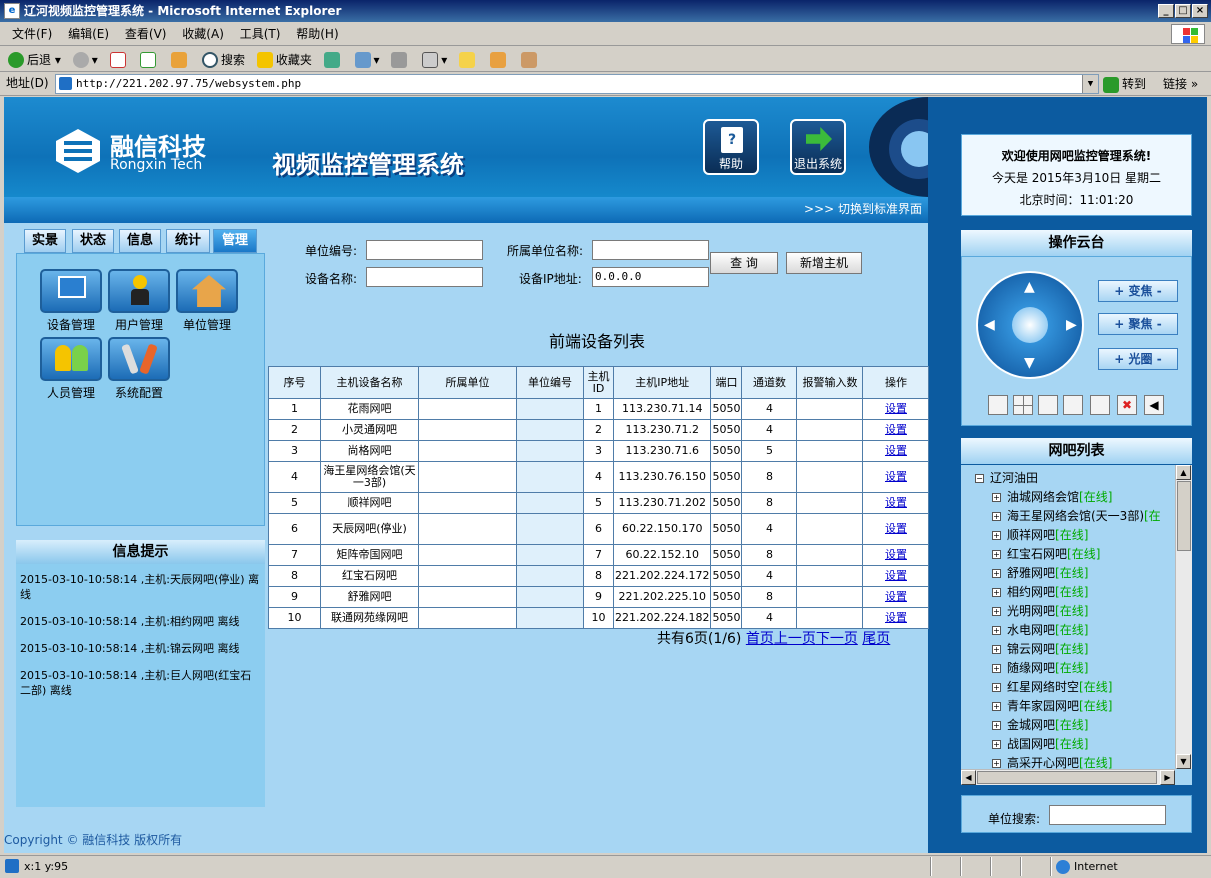 This screenshot has width=1211, height=878. What do you see at coordinates (1138, 359) in the screenshot?
I see `iris-button: + 光圈 -` at bounding box center [1138, 359].